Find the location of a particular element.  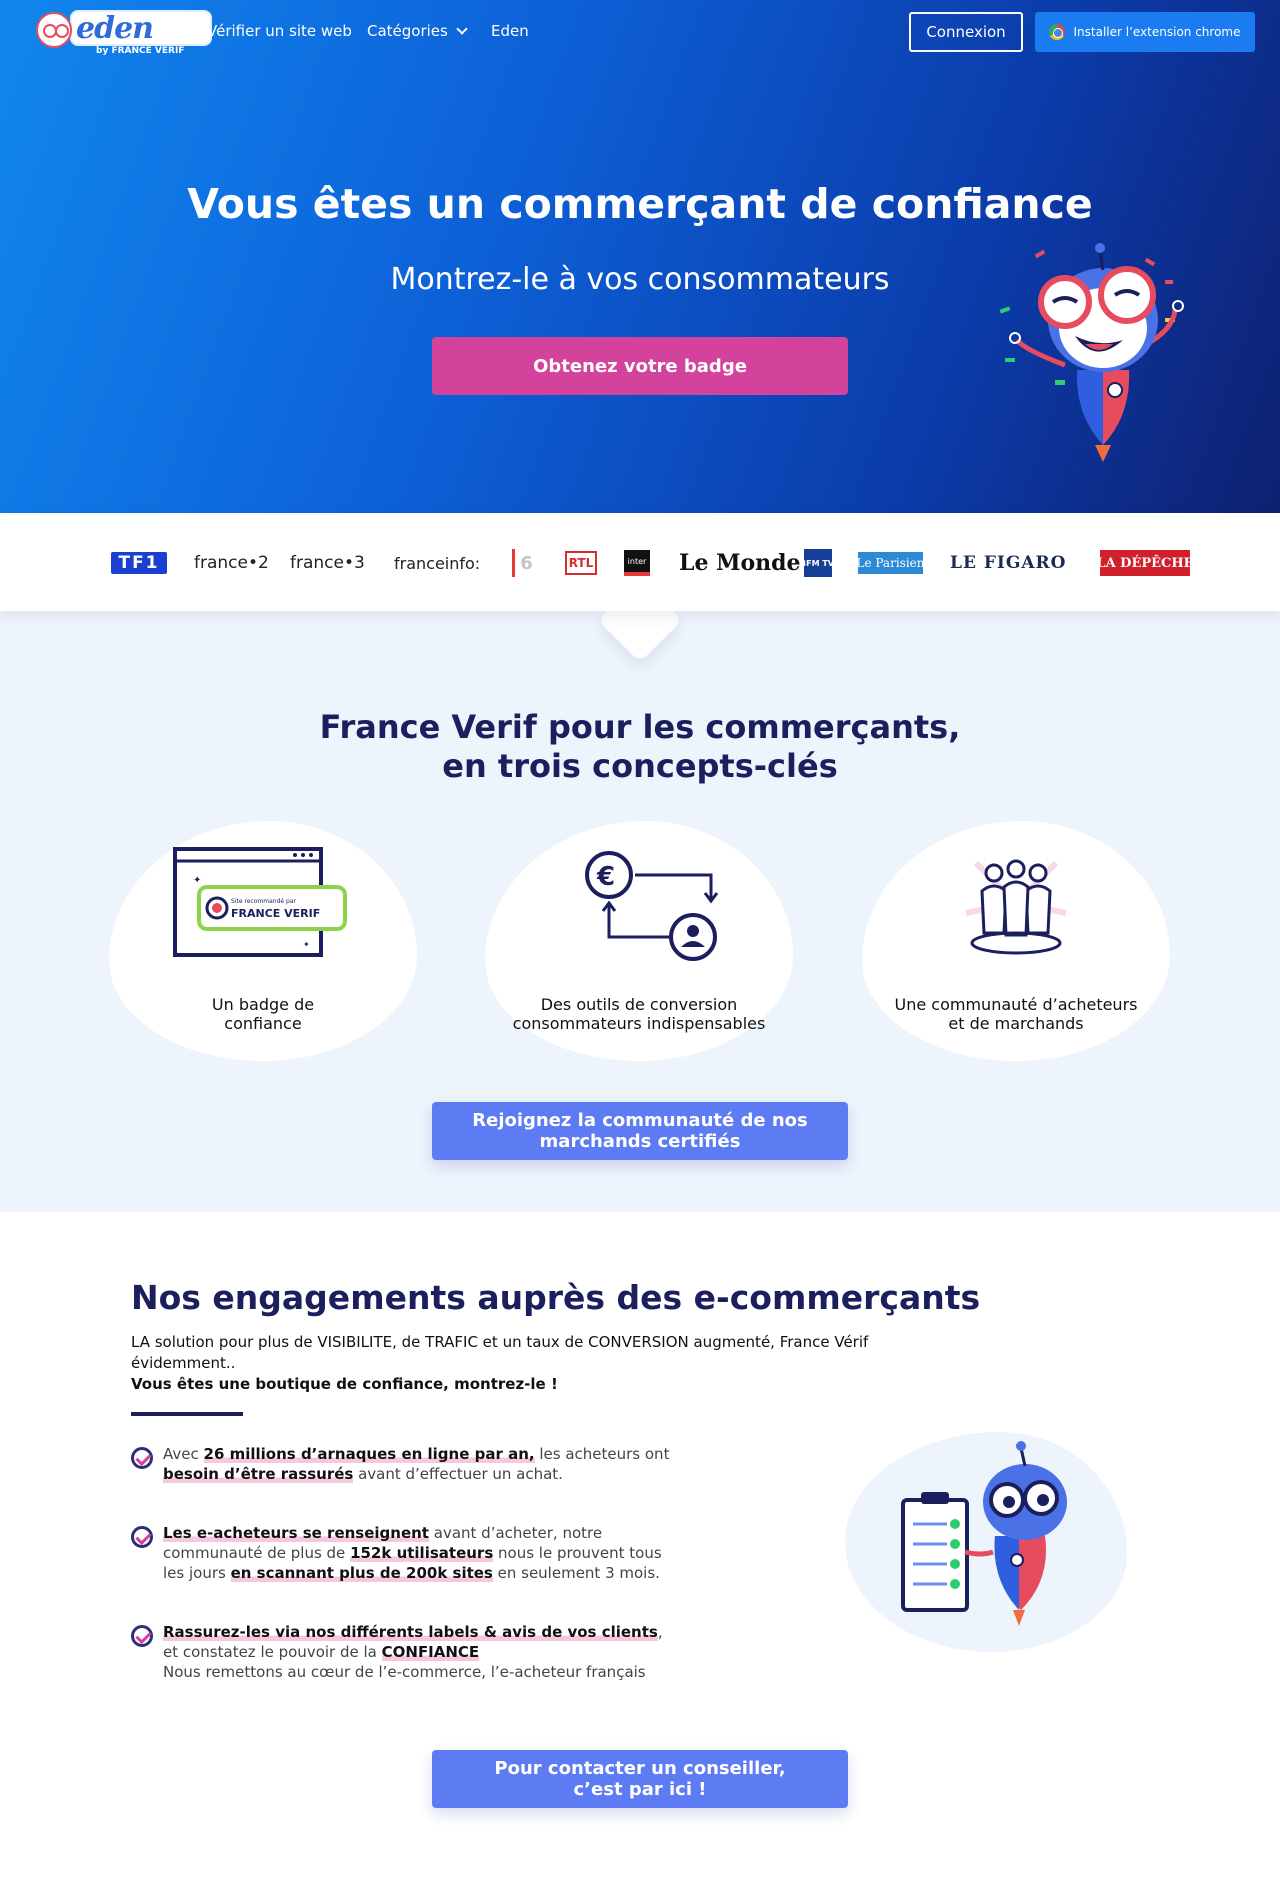

press-logo-france2: france•2 is located at coordinates (231, 563).